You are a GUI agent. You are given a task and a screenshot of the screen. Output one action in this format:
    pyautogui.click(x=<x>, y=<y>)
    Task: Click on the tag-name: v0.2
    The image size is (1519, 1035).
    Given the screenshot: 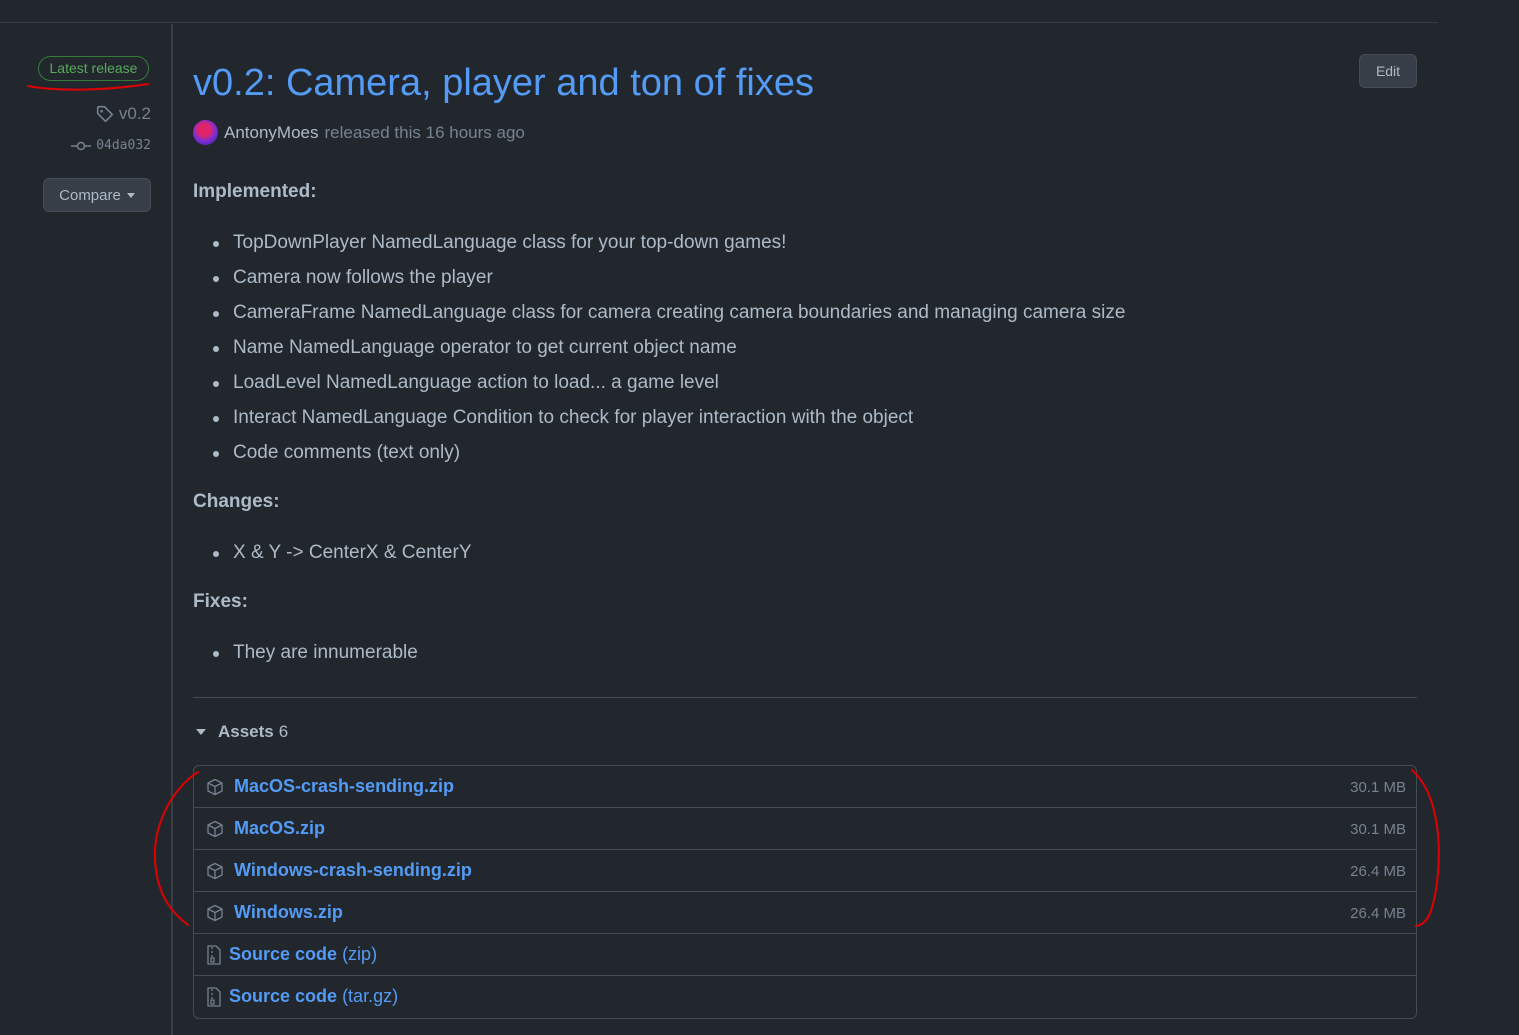 What is the action you would take?
    pyautogui.click(x=134, y=113)
    